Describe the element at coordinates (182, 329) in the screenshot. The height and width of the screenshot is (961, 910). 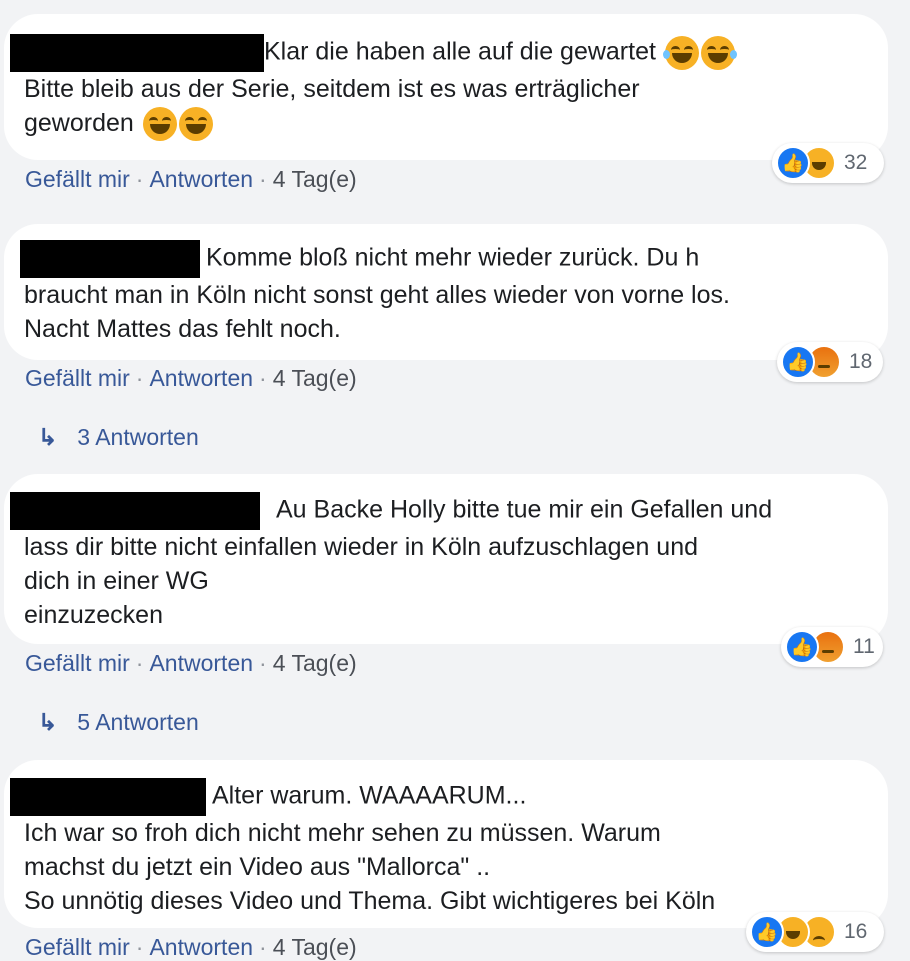
I see `comment-text: Nacht Mattes das fehlt noch.` at that location.